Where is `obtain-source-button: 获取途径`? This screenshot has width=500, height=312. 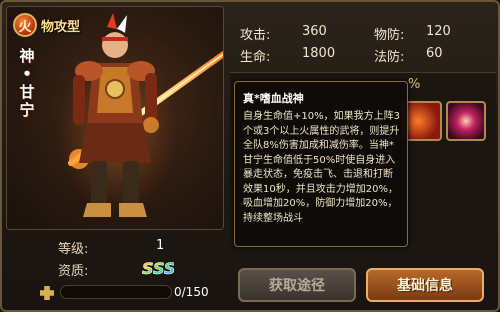
obtain-source-button: 获取途径 is located at coordinates (297, 285).